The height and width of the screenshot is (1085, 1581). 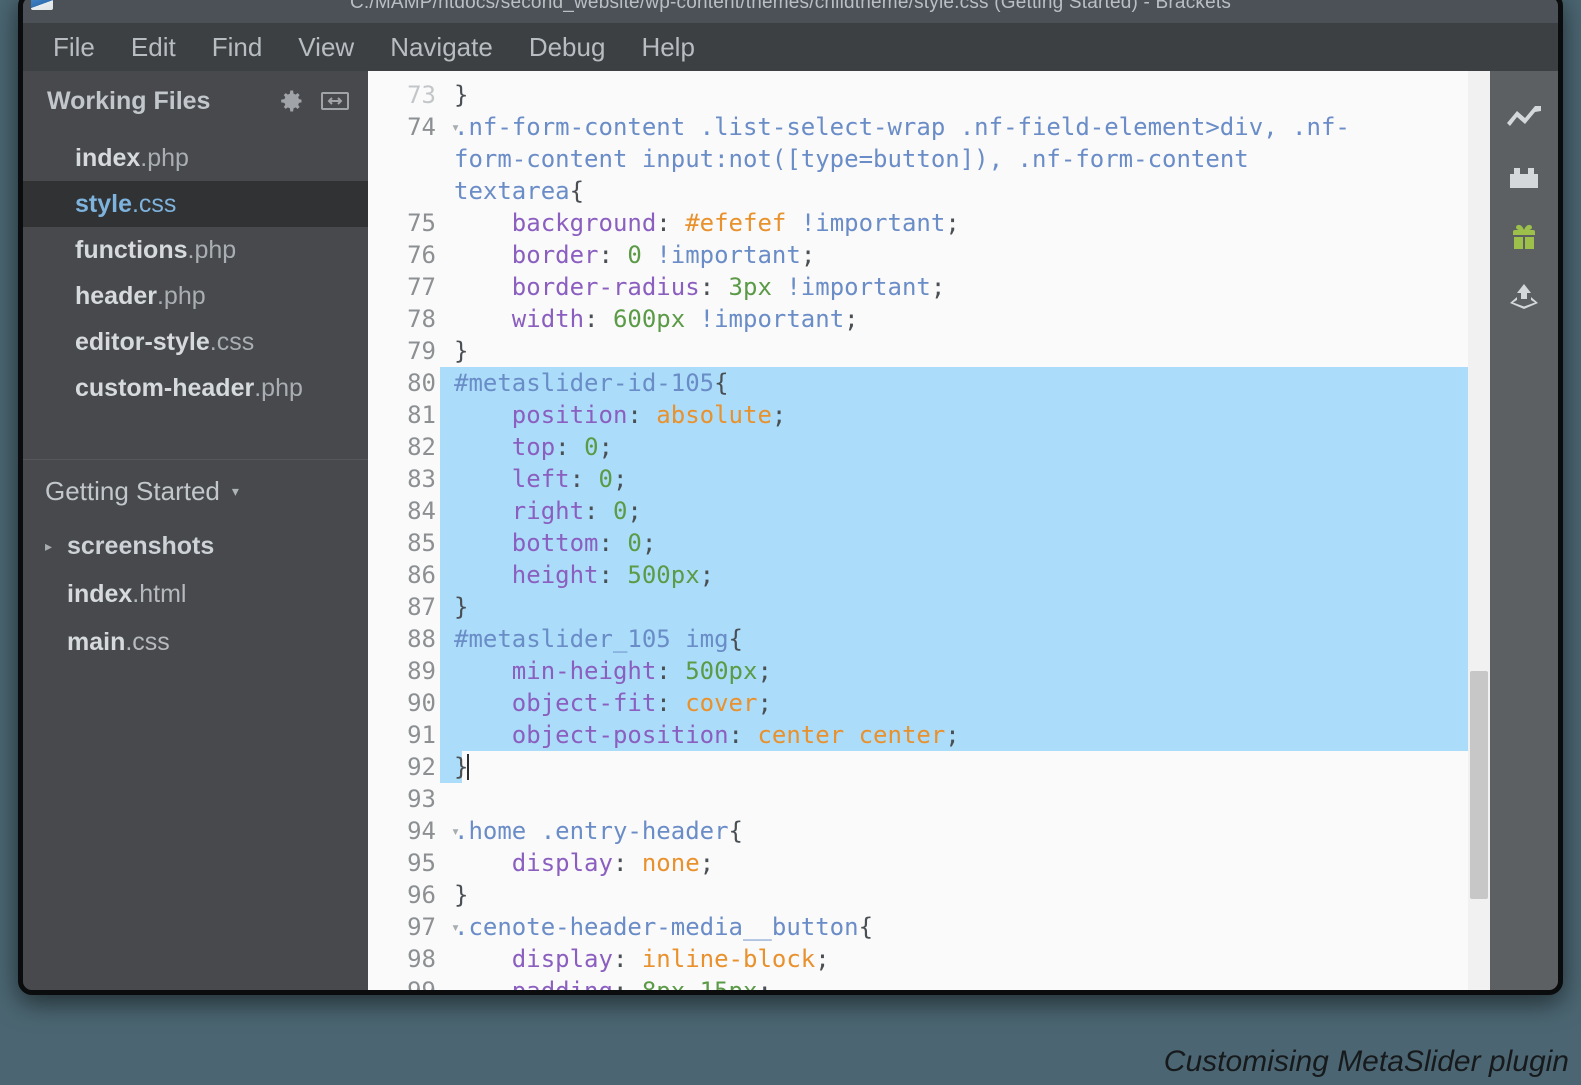 What do you see at coordinates (153, 47) in the screenshot?
I see `menu-edit: Edit` at bounding box center [153, 47].